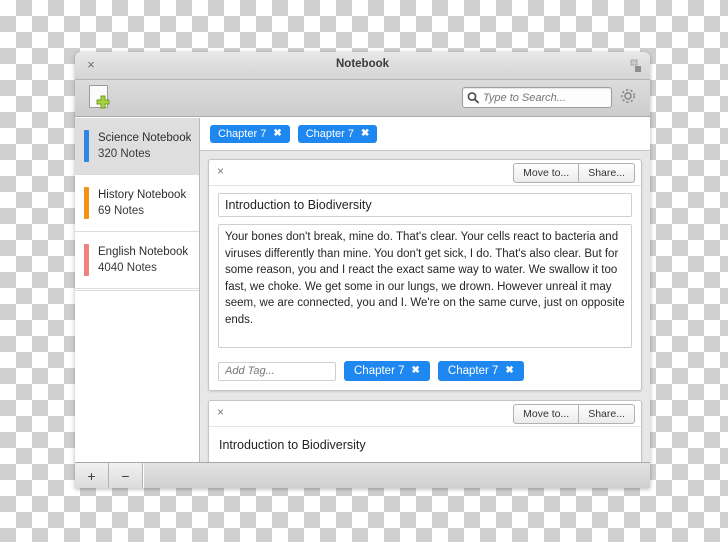 The width and height of the screenshot is (728, 542). What do you see at coordinates (425, 134) in the screenshot?
I see `tag-filter-bar: Chapter 7 ✖ Chapter 7 ✖` at bounding box center [425, 134].